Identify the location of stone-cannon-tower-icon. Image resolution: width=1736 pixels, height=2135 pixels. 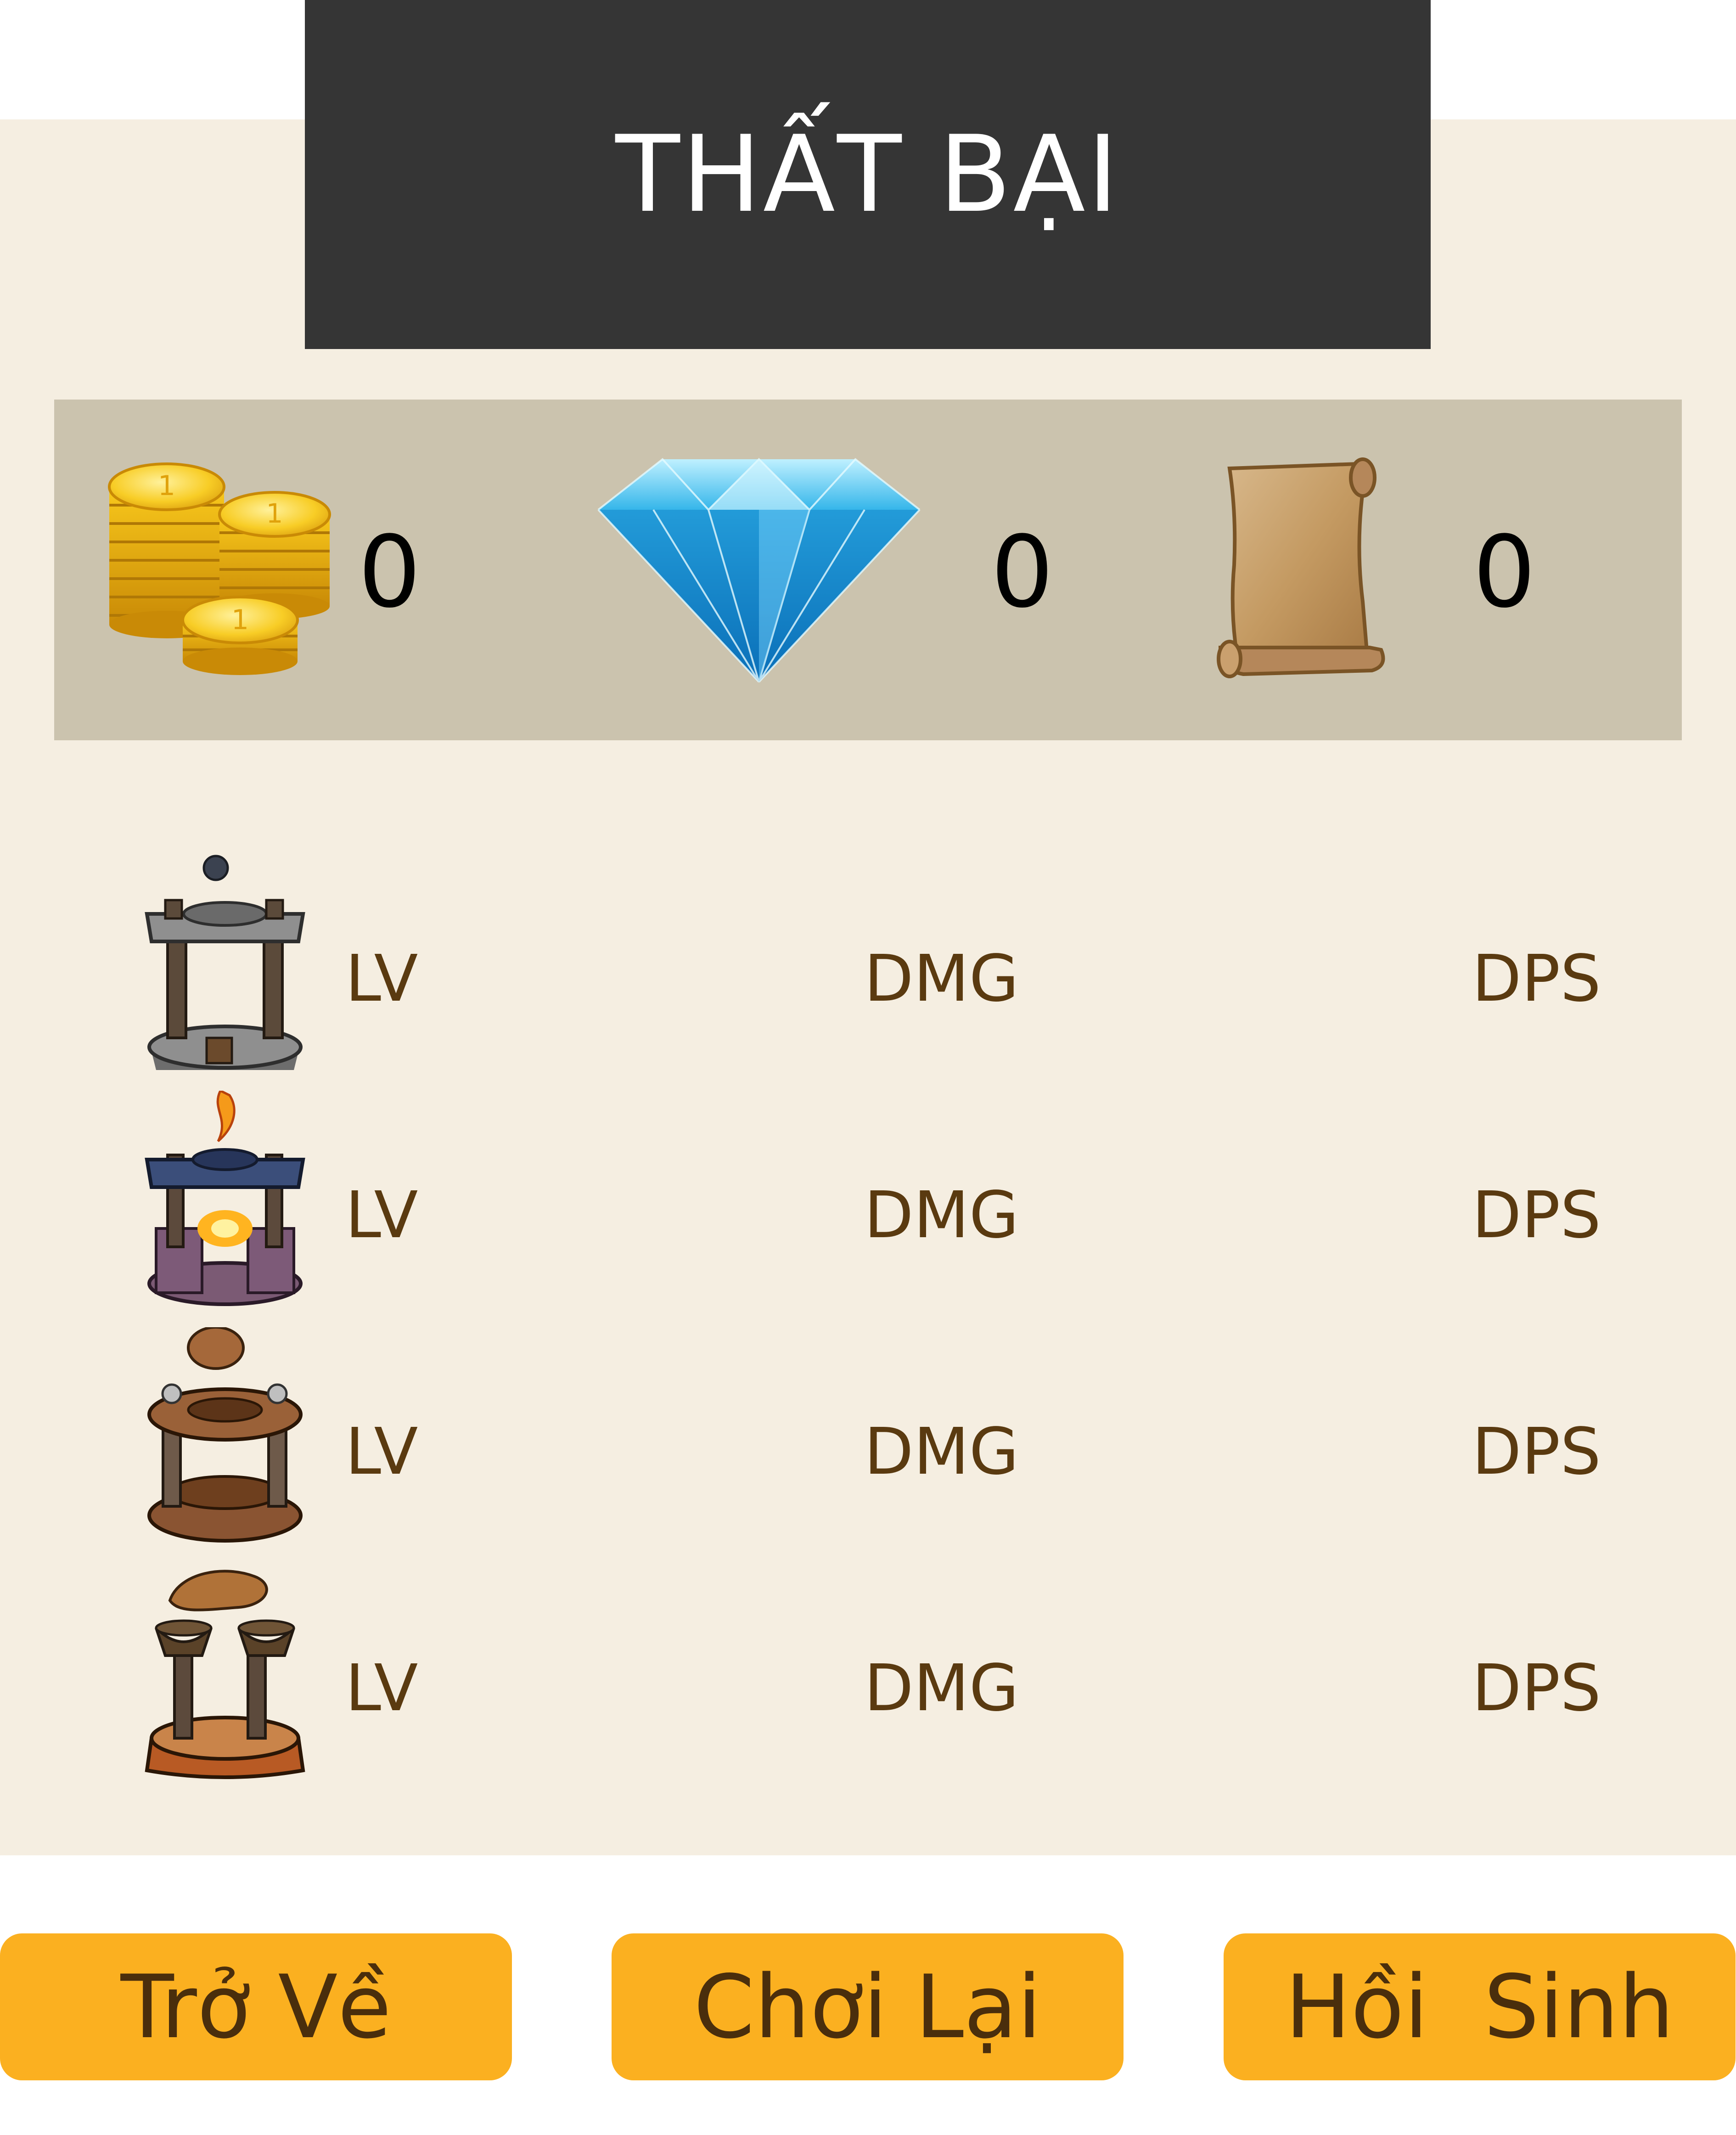
(225, 962).